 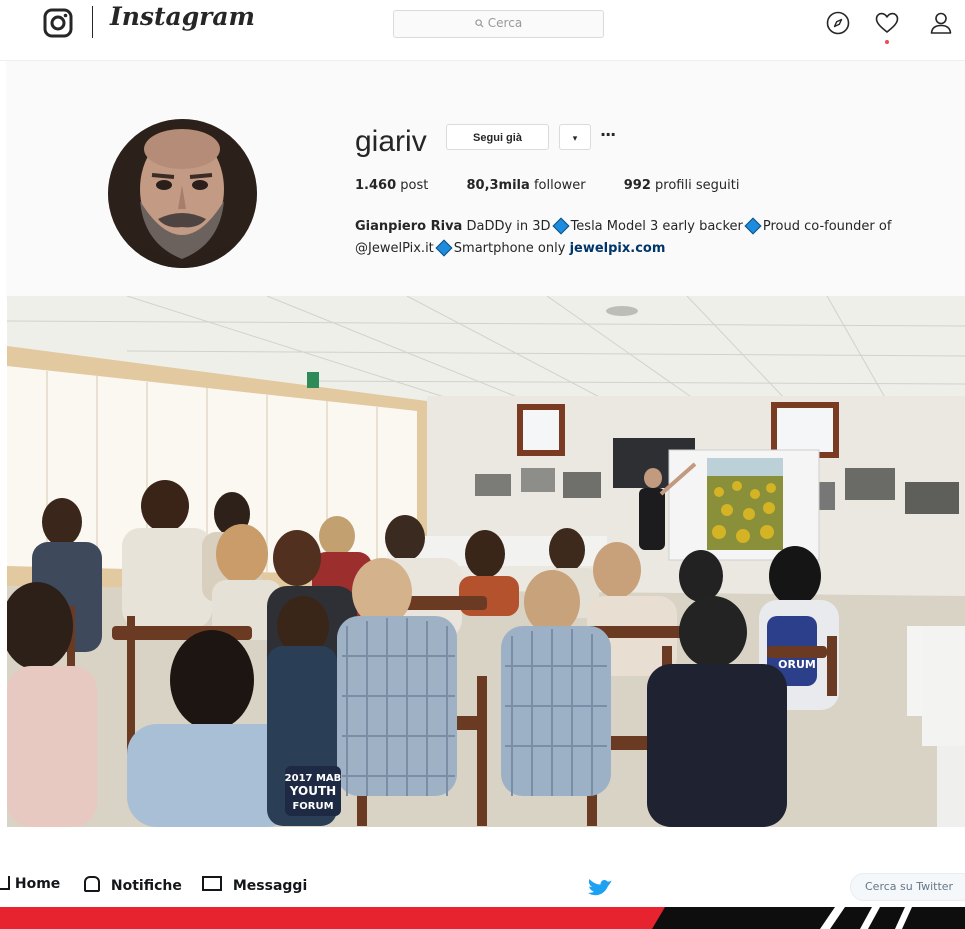 What do you see at coordinates (92, 22) in the screenshot?
I see `logo-divider` at bounding box center [92, 22].